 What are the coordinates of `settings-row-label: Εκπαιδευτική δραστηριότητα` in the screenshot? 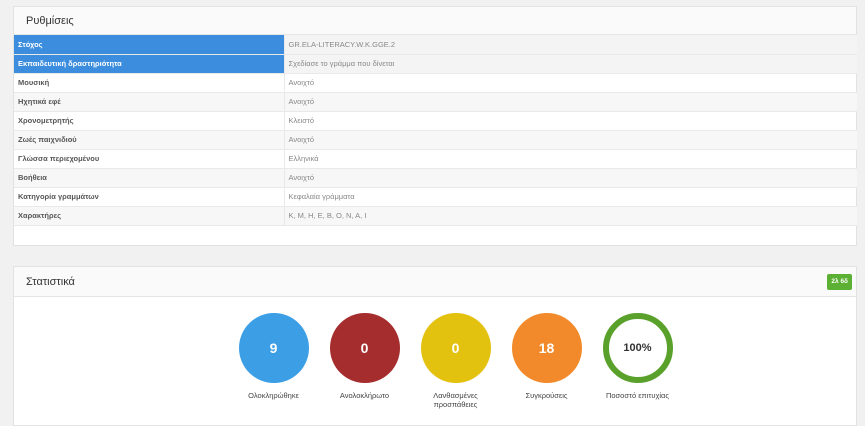 It's located at (149, 64).